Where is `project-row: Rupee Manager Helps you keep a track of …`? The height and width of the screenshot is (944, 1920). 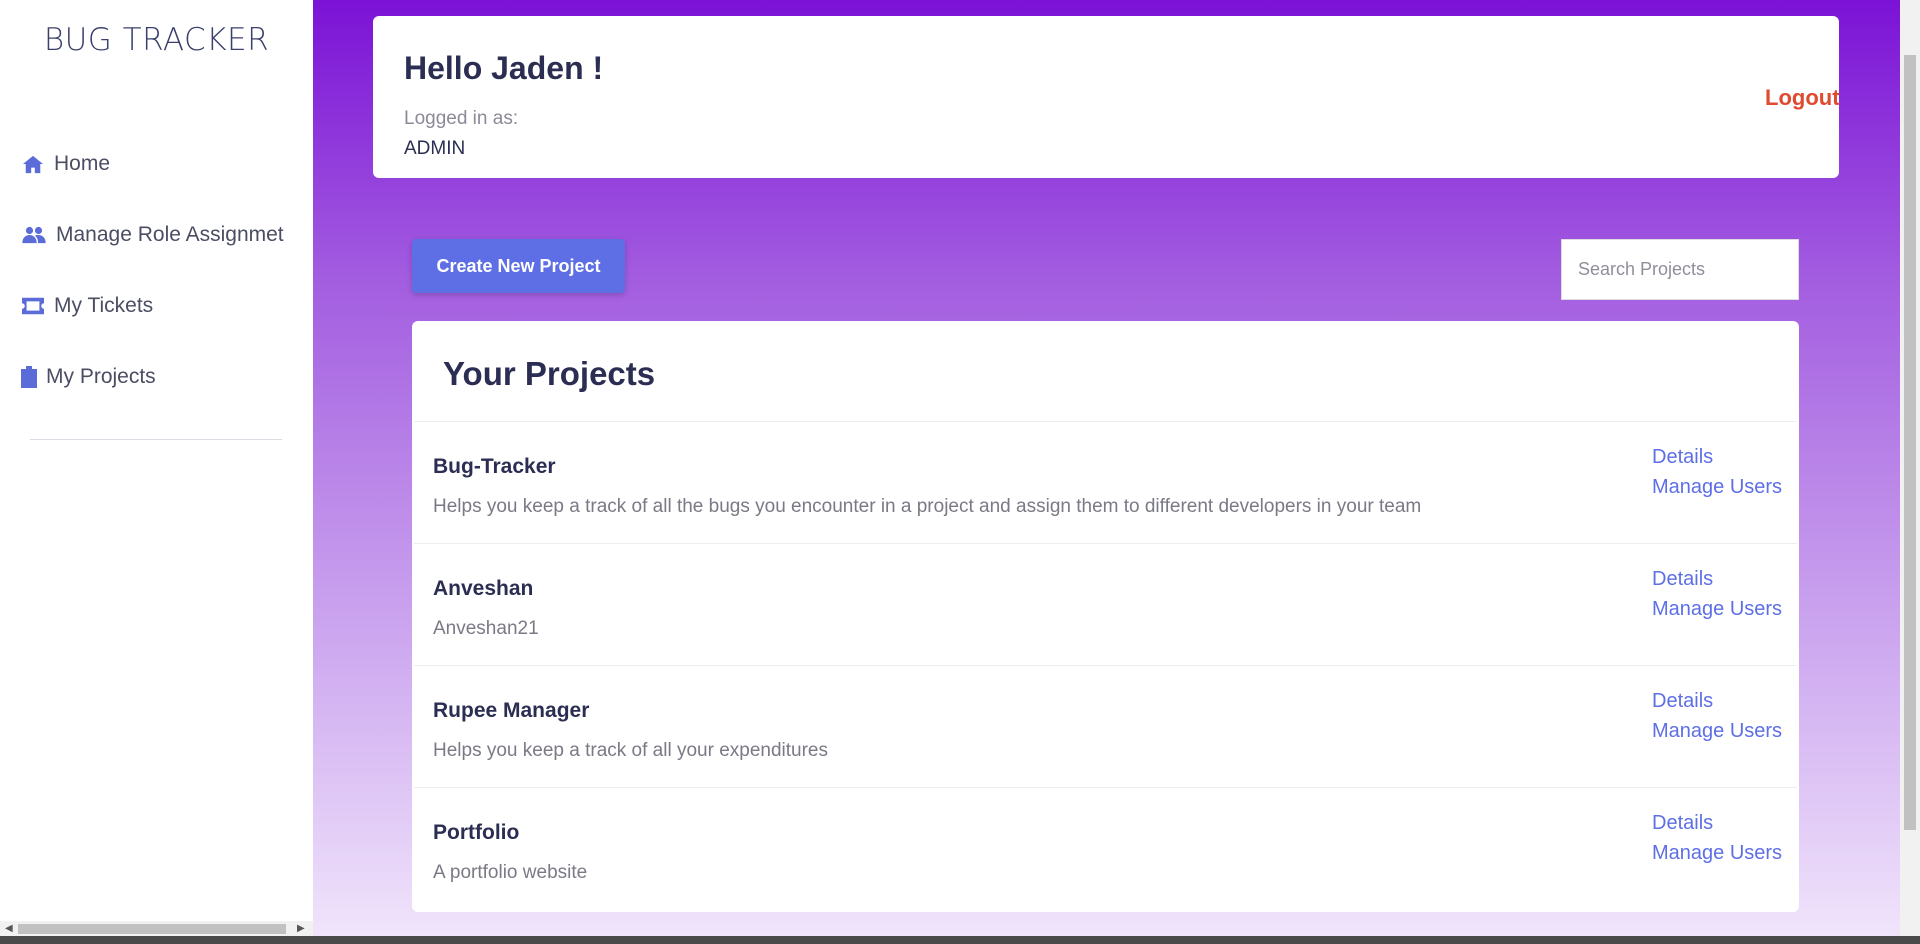
project-row: Rupee Manager Helps you keep a track of … is located at coordinates (1105, 726).